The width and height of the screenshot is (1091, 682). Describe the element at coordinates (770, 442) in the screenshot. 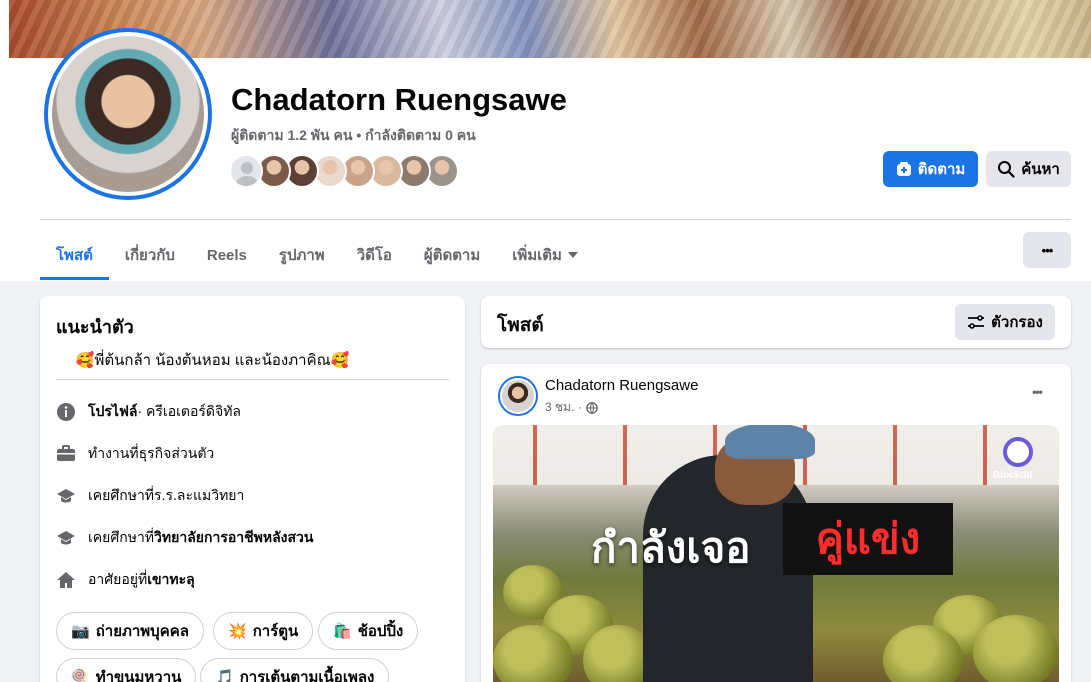

I see `media-person-cap` at that location.